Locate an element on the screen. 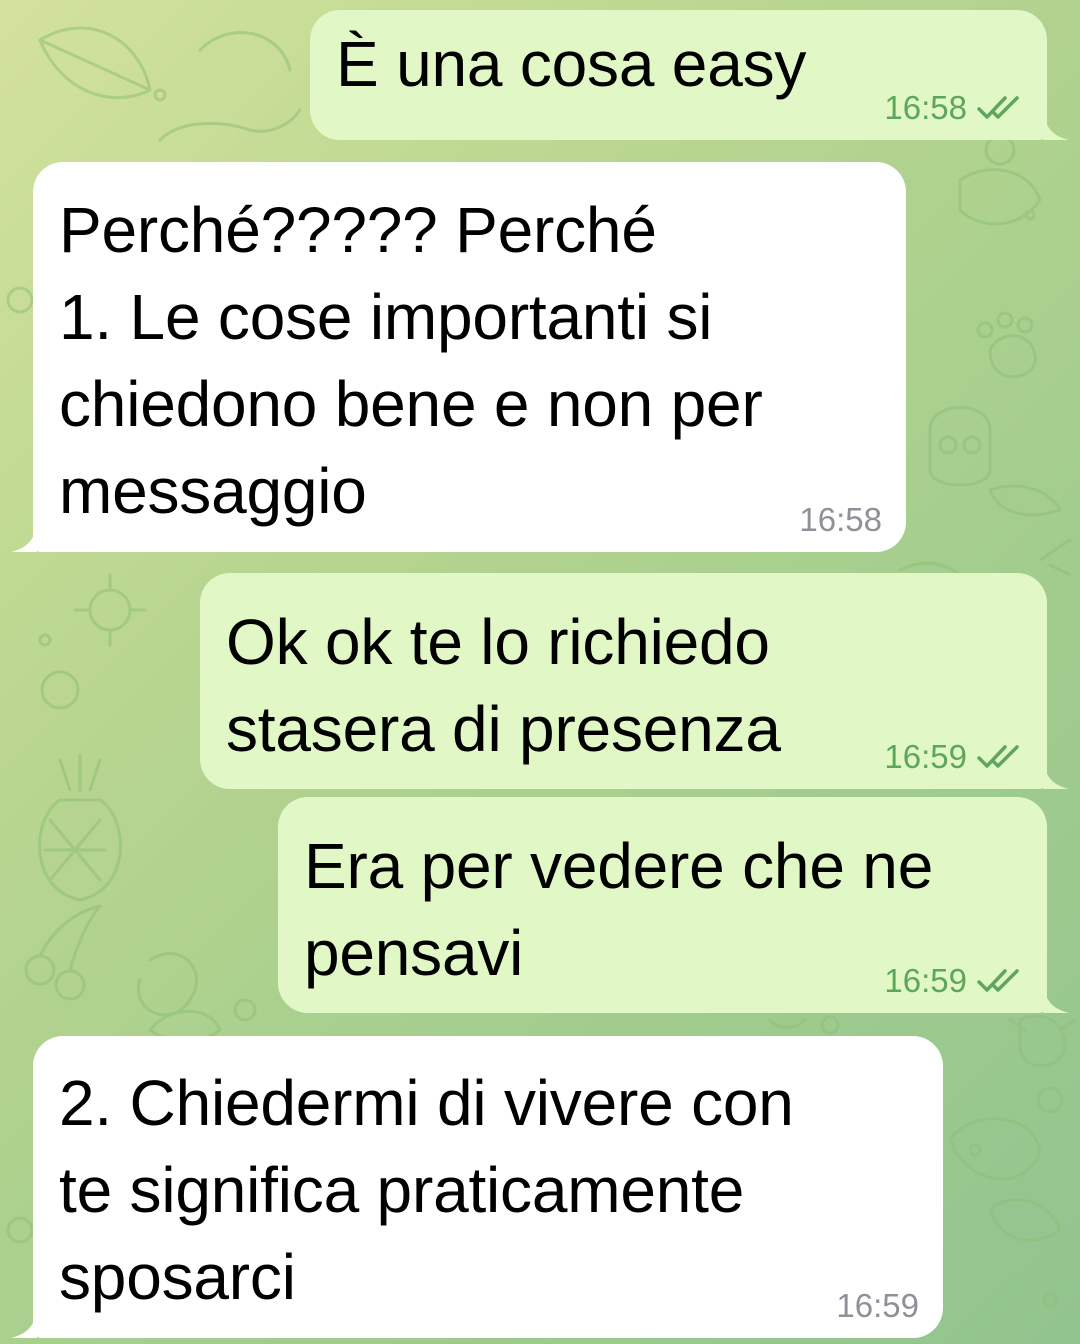 The image size is (1080, 1344). paw-doodle is located at coordinates (1012, 356).